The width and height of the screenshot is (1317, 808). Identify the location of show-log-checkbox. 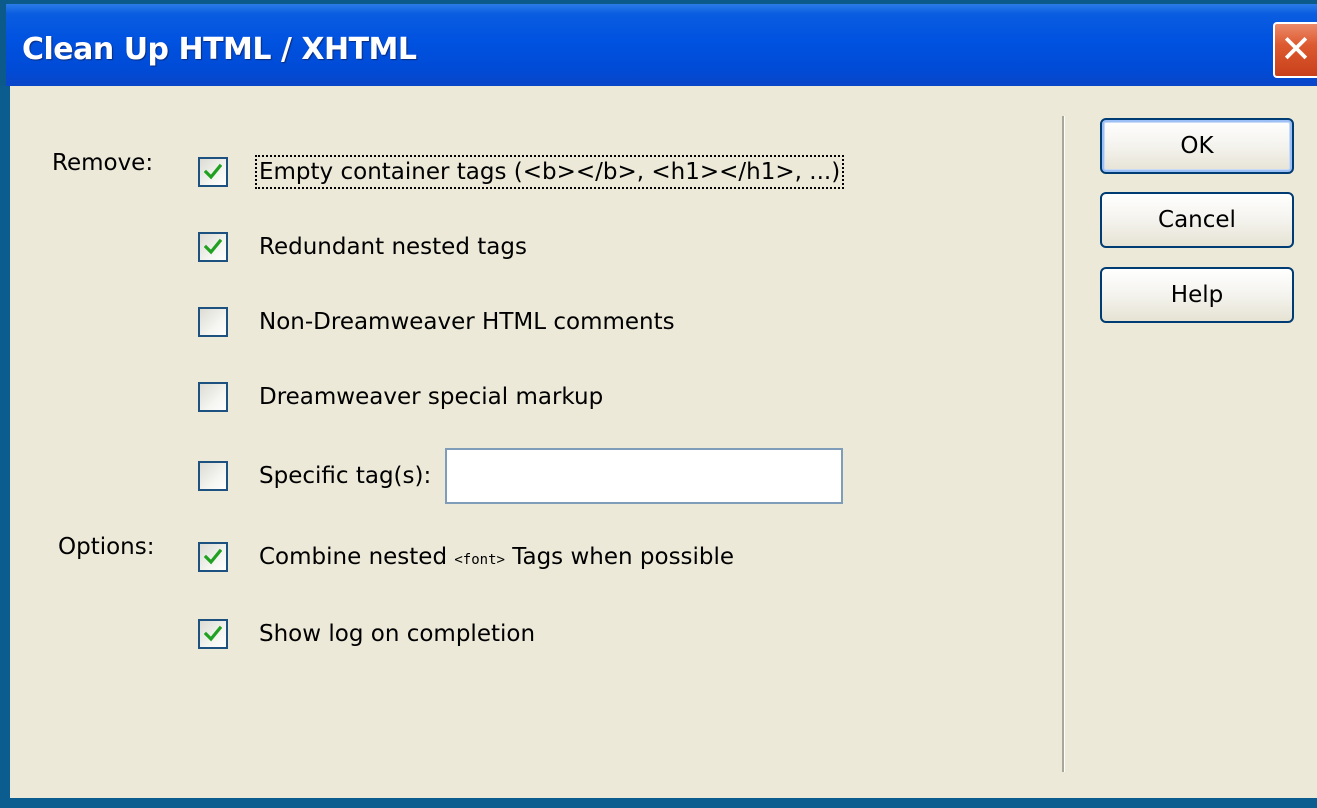
(213, 634).